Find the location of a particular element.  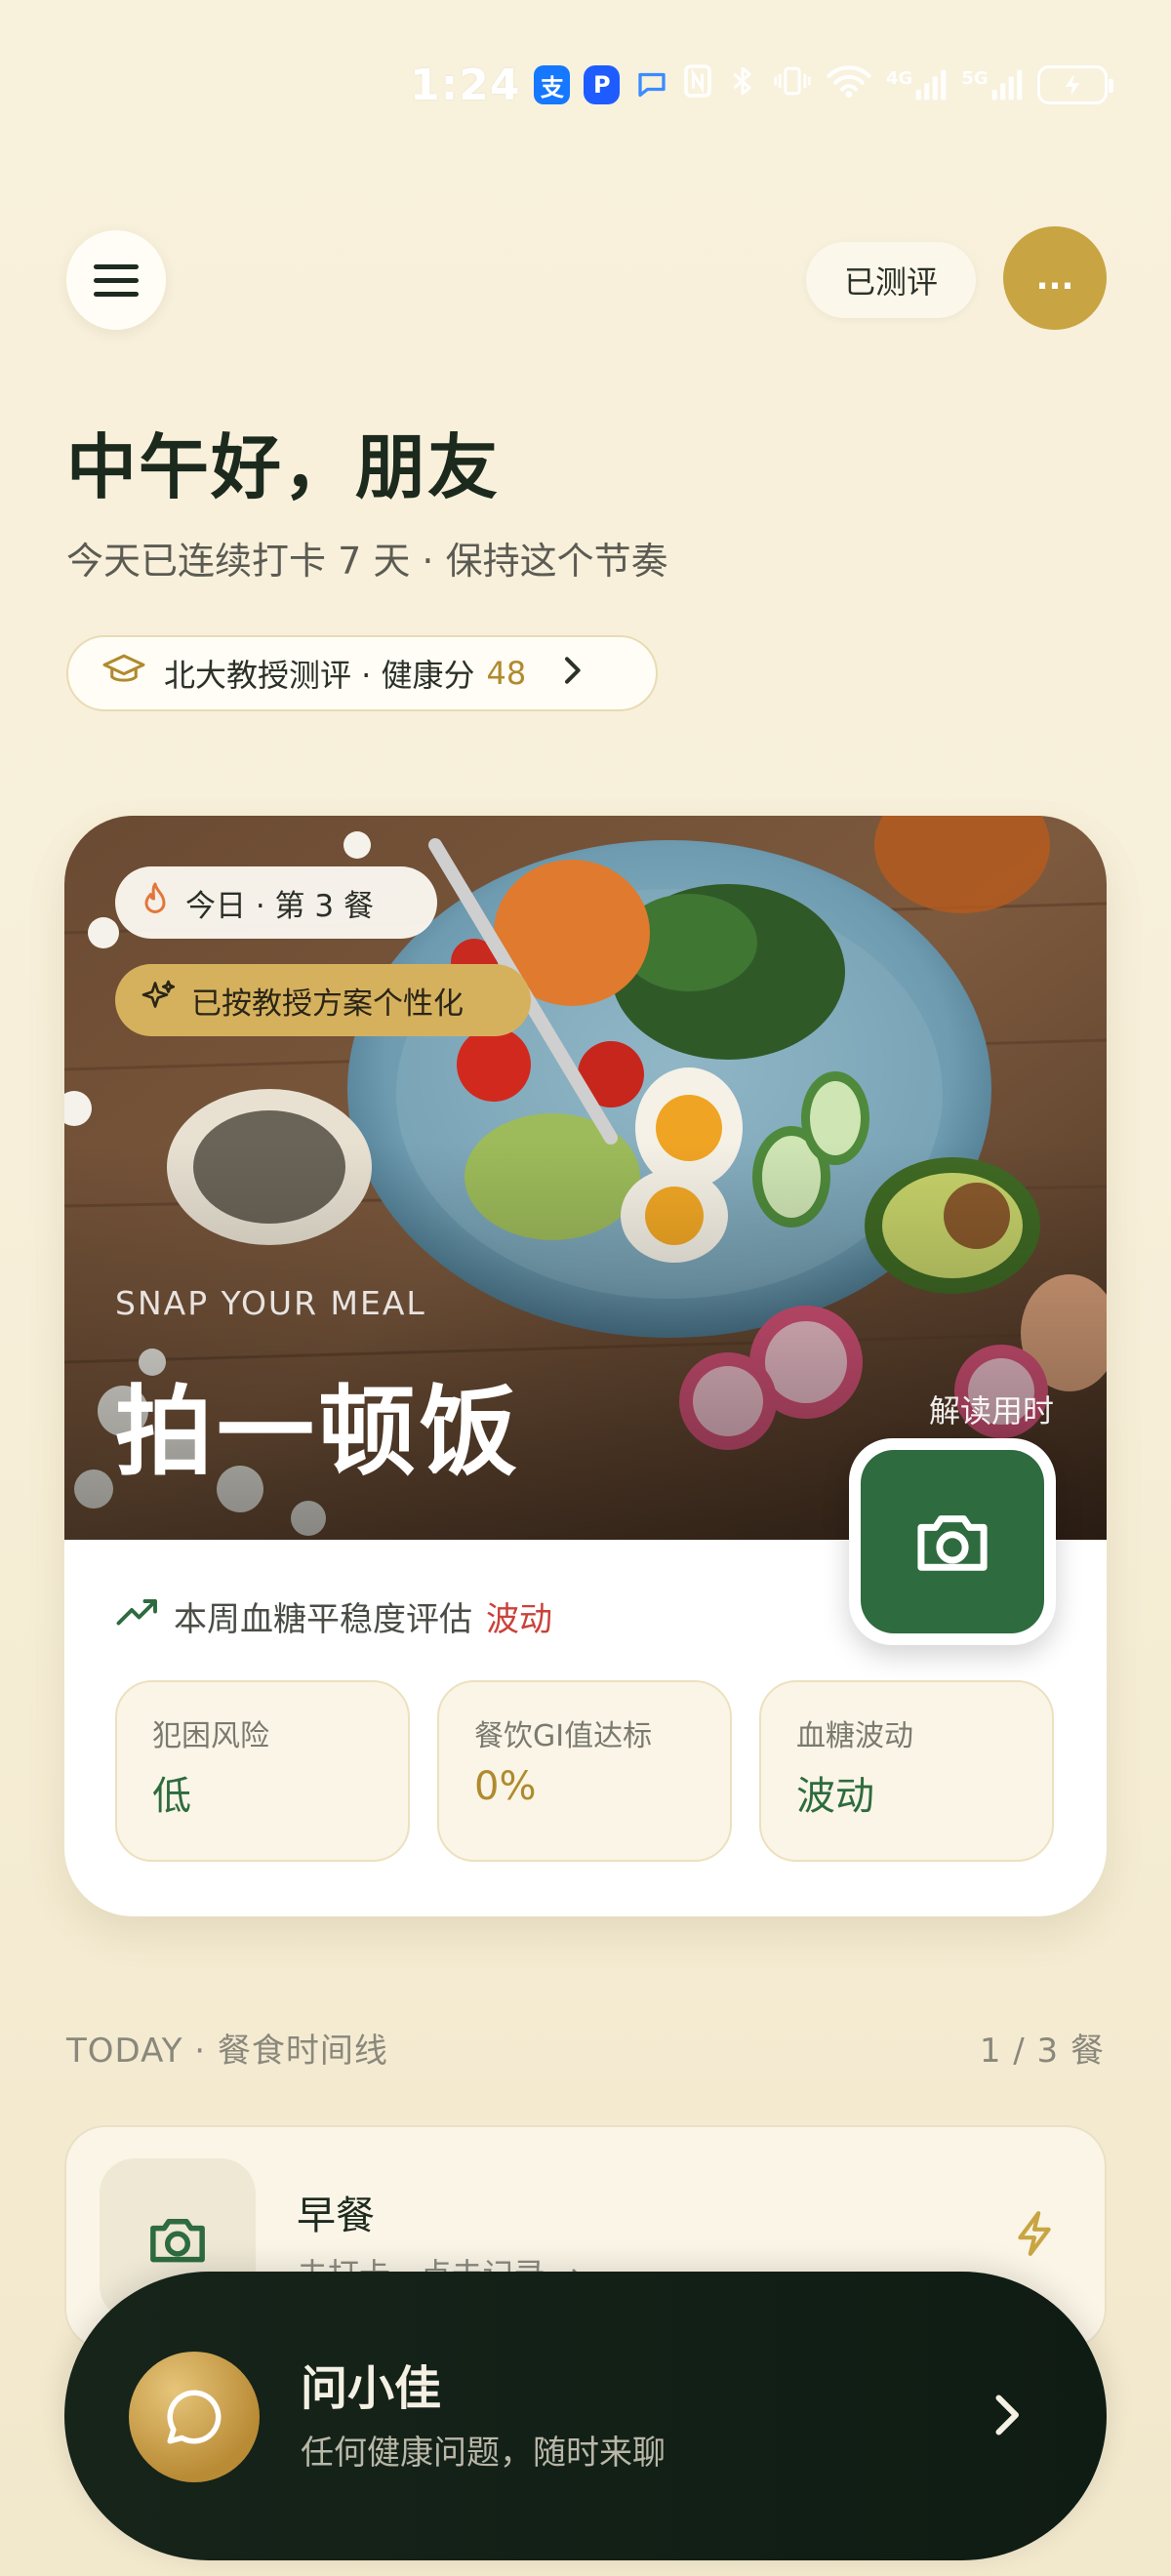

vibrate-icon is located at coordinates (792, 84).